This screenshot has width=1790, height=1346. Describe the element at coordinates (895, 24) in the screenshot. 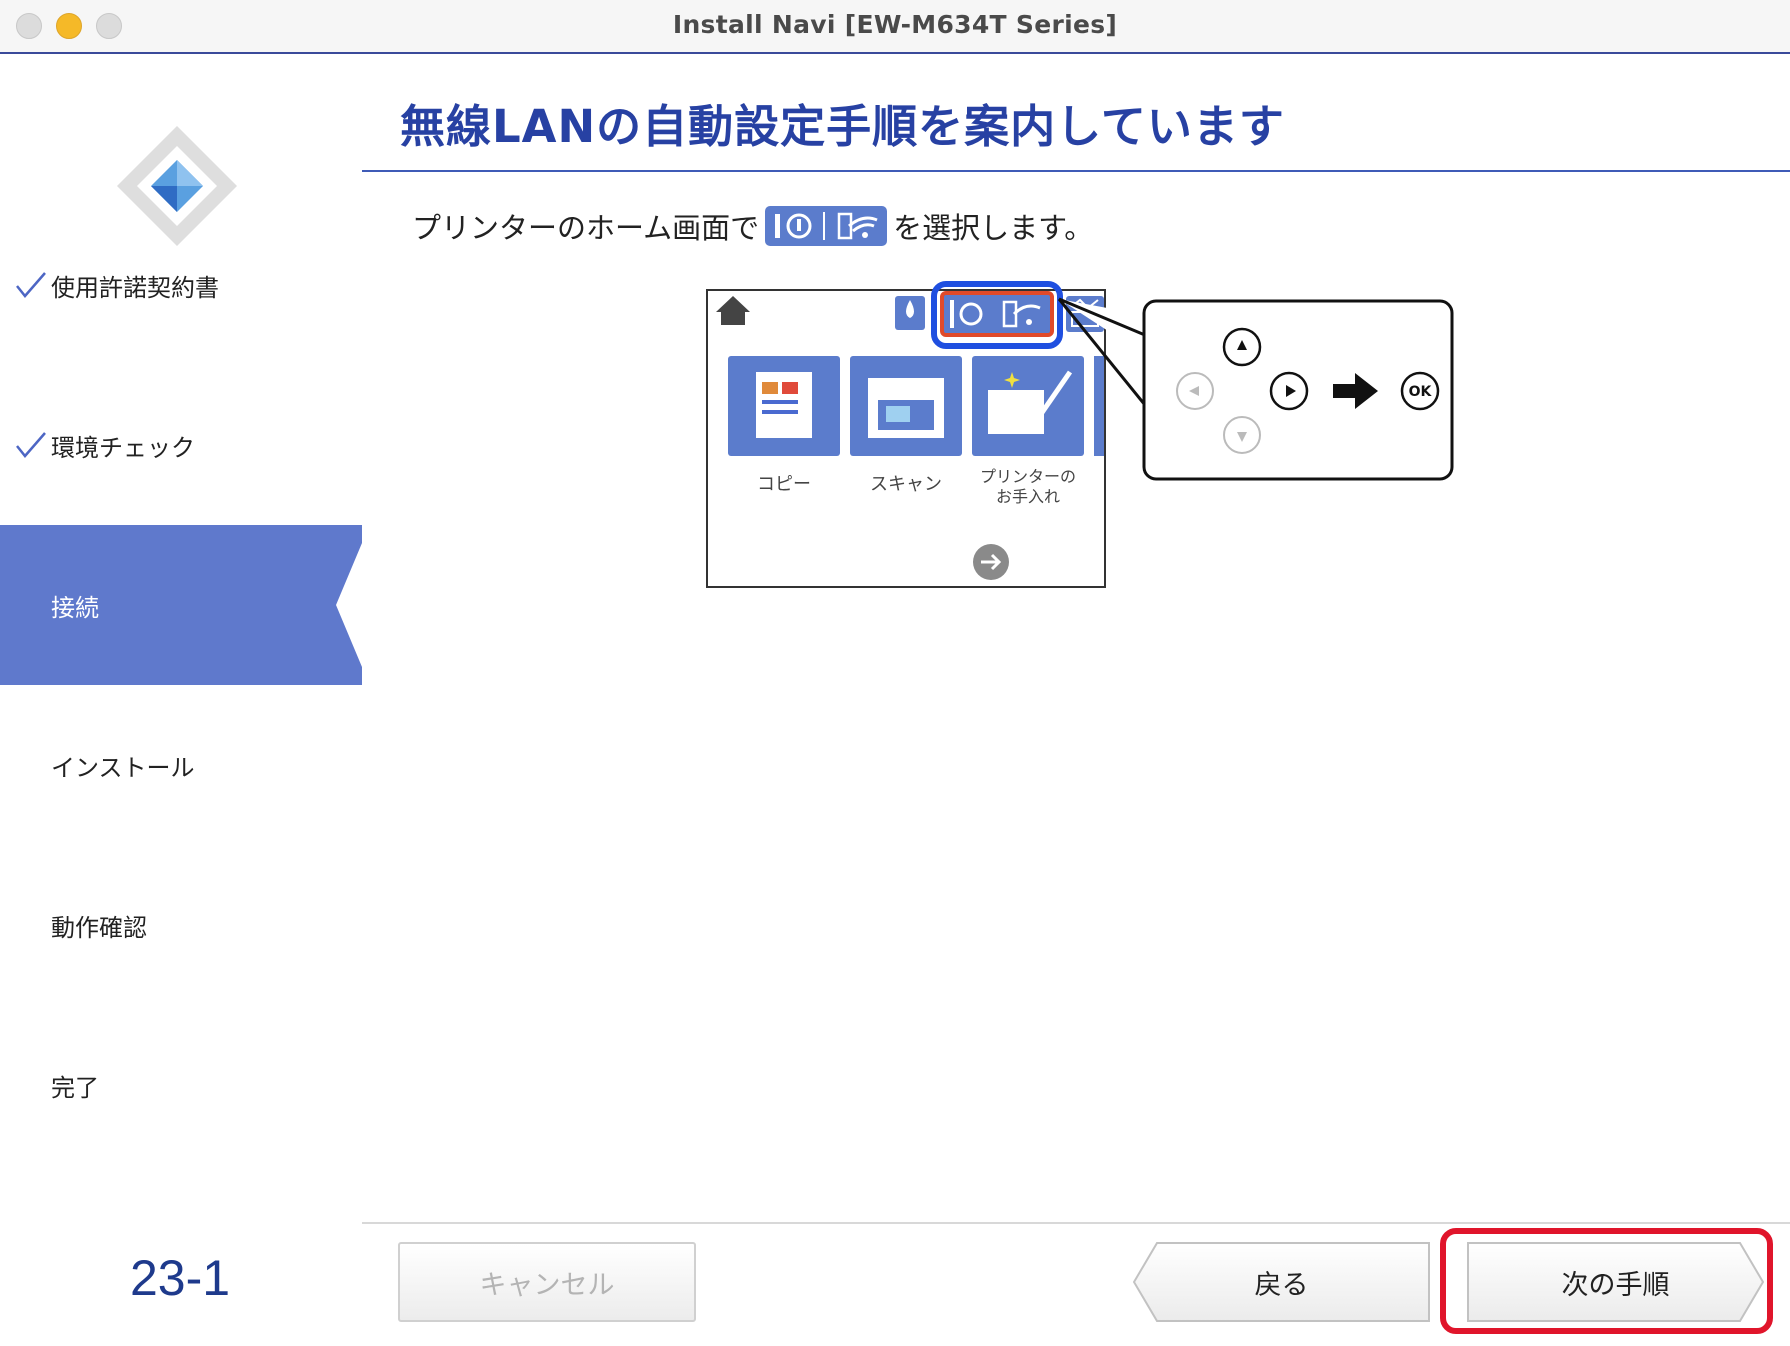

I see `window-title: Install Navi [EW-M634T Series]` at that location.